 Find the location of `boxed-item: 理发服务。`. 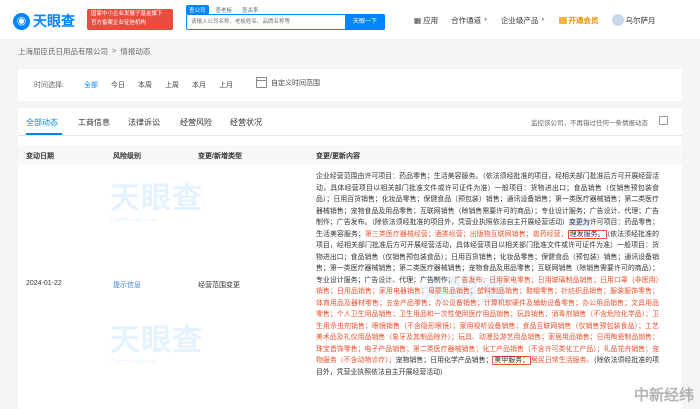

boxed-item: 理发服务。 is located at coordinates (587, 234).